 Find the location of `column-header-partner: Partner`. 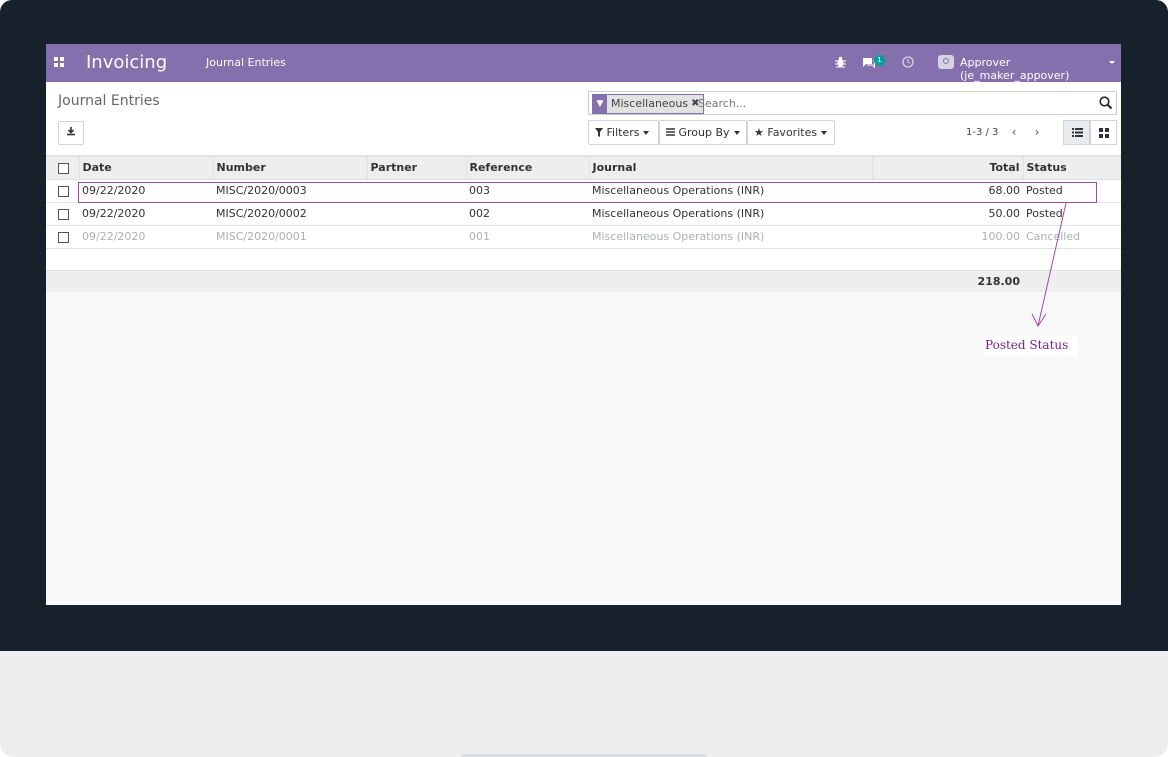

column-header-partner: Partner is located at coordinates (416, 167).